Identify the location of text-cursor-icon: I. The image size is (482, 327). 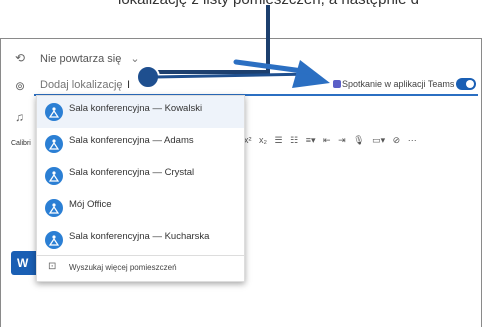
(128, 85).